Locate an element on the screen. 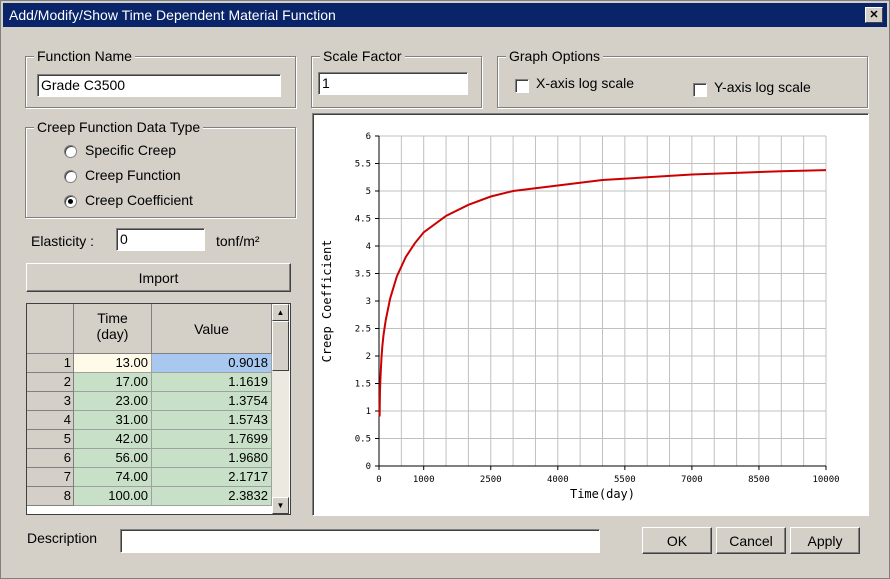  description-label: Description is located at coordinates (62, 538).